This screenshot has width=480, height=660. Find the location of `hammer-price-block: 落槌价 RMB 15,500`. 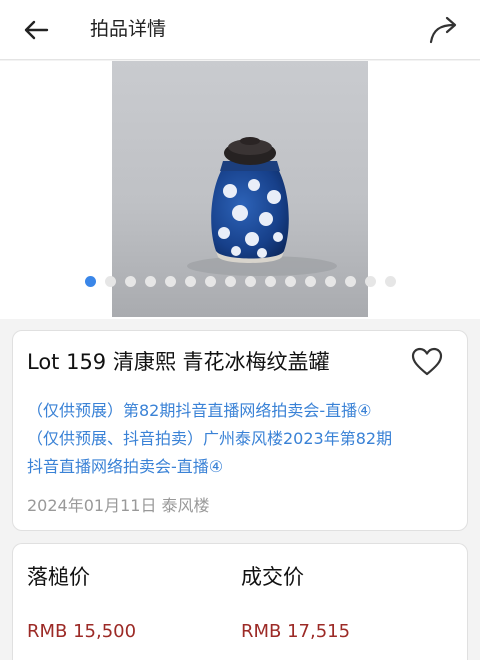

hammer-price-block: 落槌价 RMB 15,500 is located at coordinates (81, 603).